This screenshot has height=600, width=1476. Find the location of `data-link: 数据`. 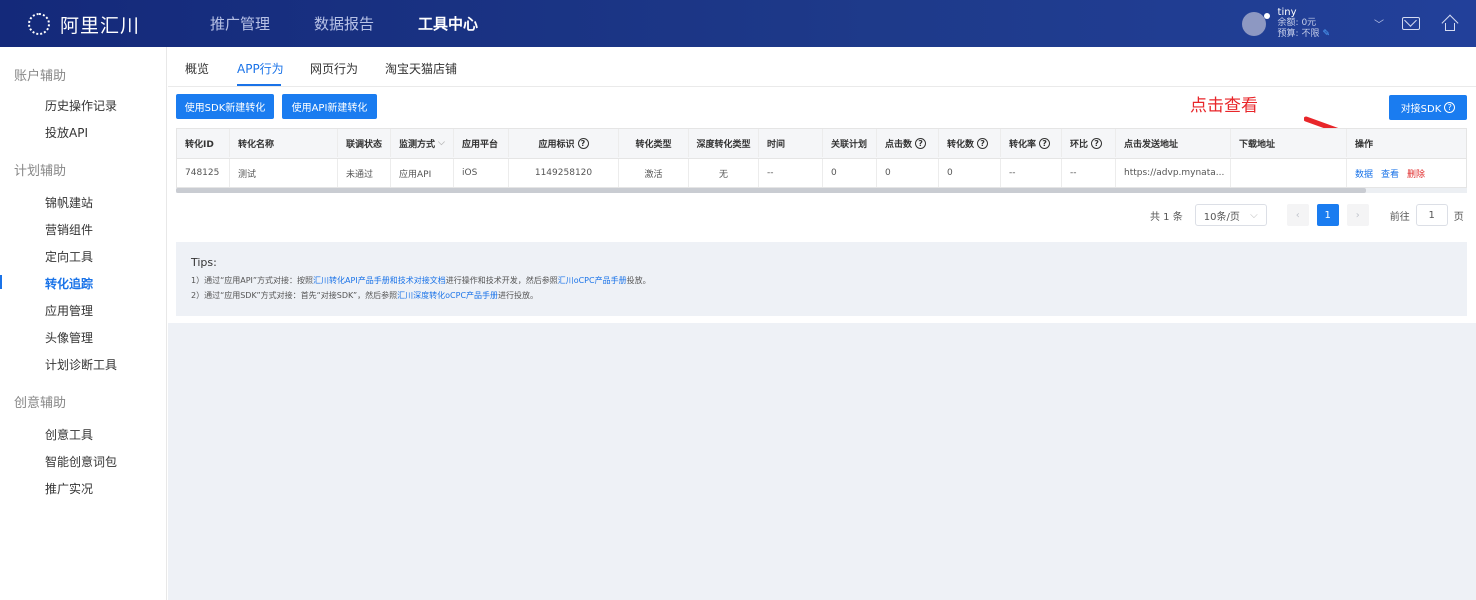

data-link: 数据 is located at coordinates (1364, 173).